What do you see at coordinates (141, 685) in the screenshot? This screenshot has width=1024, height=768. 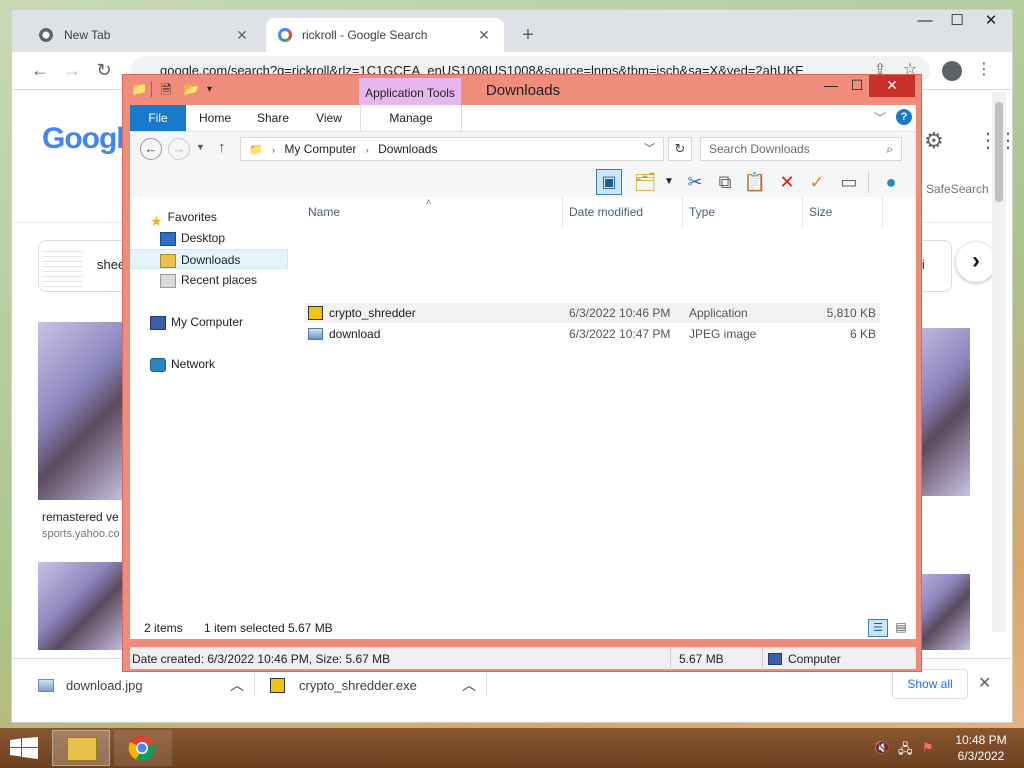 I see `download-item: download.jpg ︿` at bounding box center [141, 685].